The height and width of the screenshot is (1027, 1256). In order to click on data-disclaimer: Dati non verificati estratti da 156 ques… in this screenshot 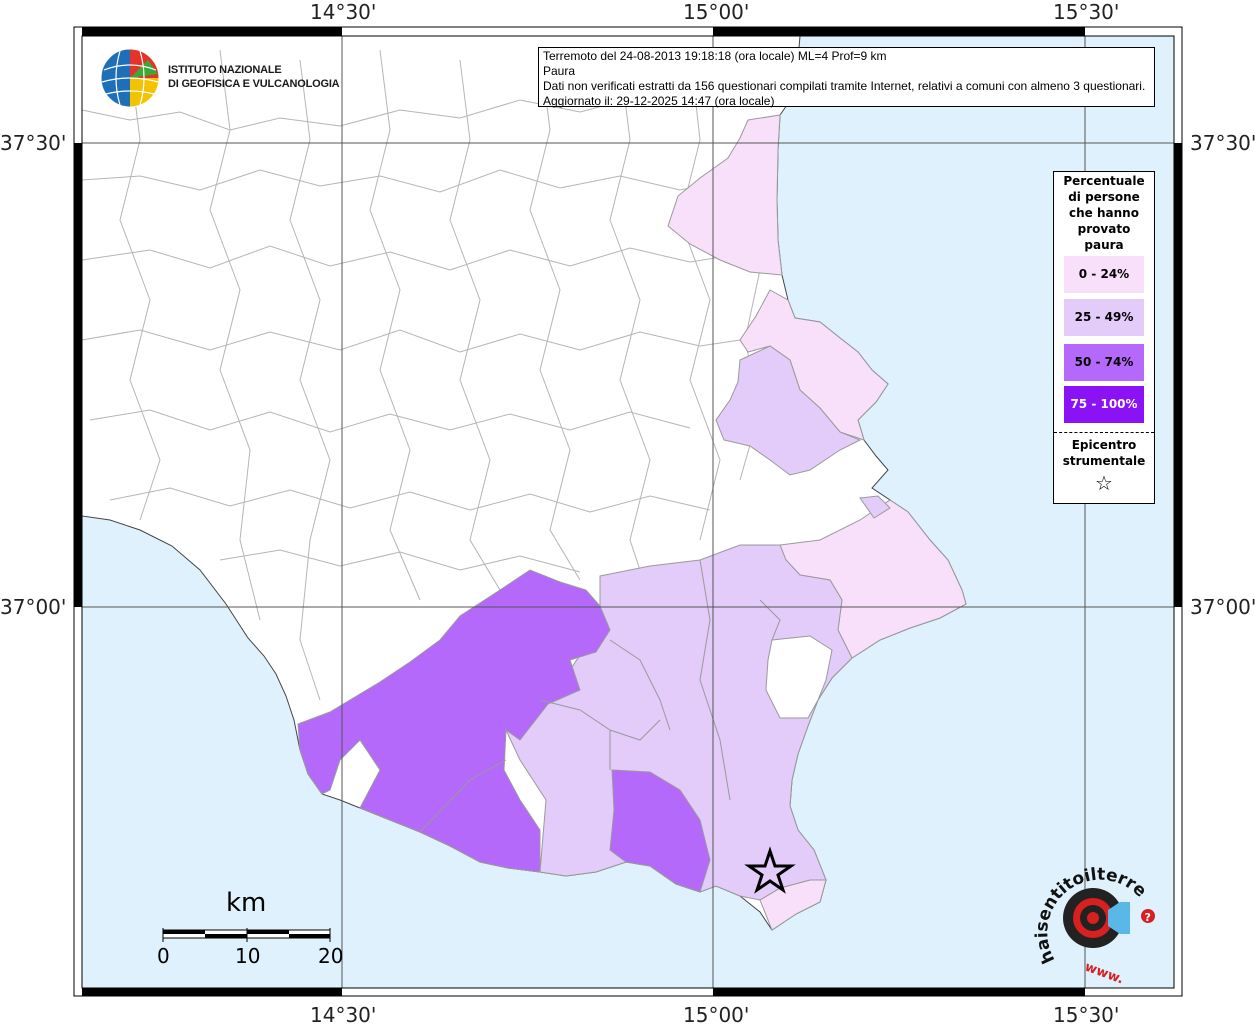, I will do `click(844, 86)`.